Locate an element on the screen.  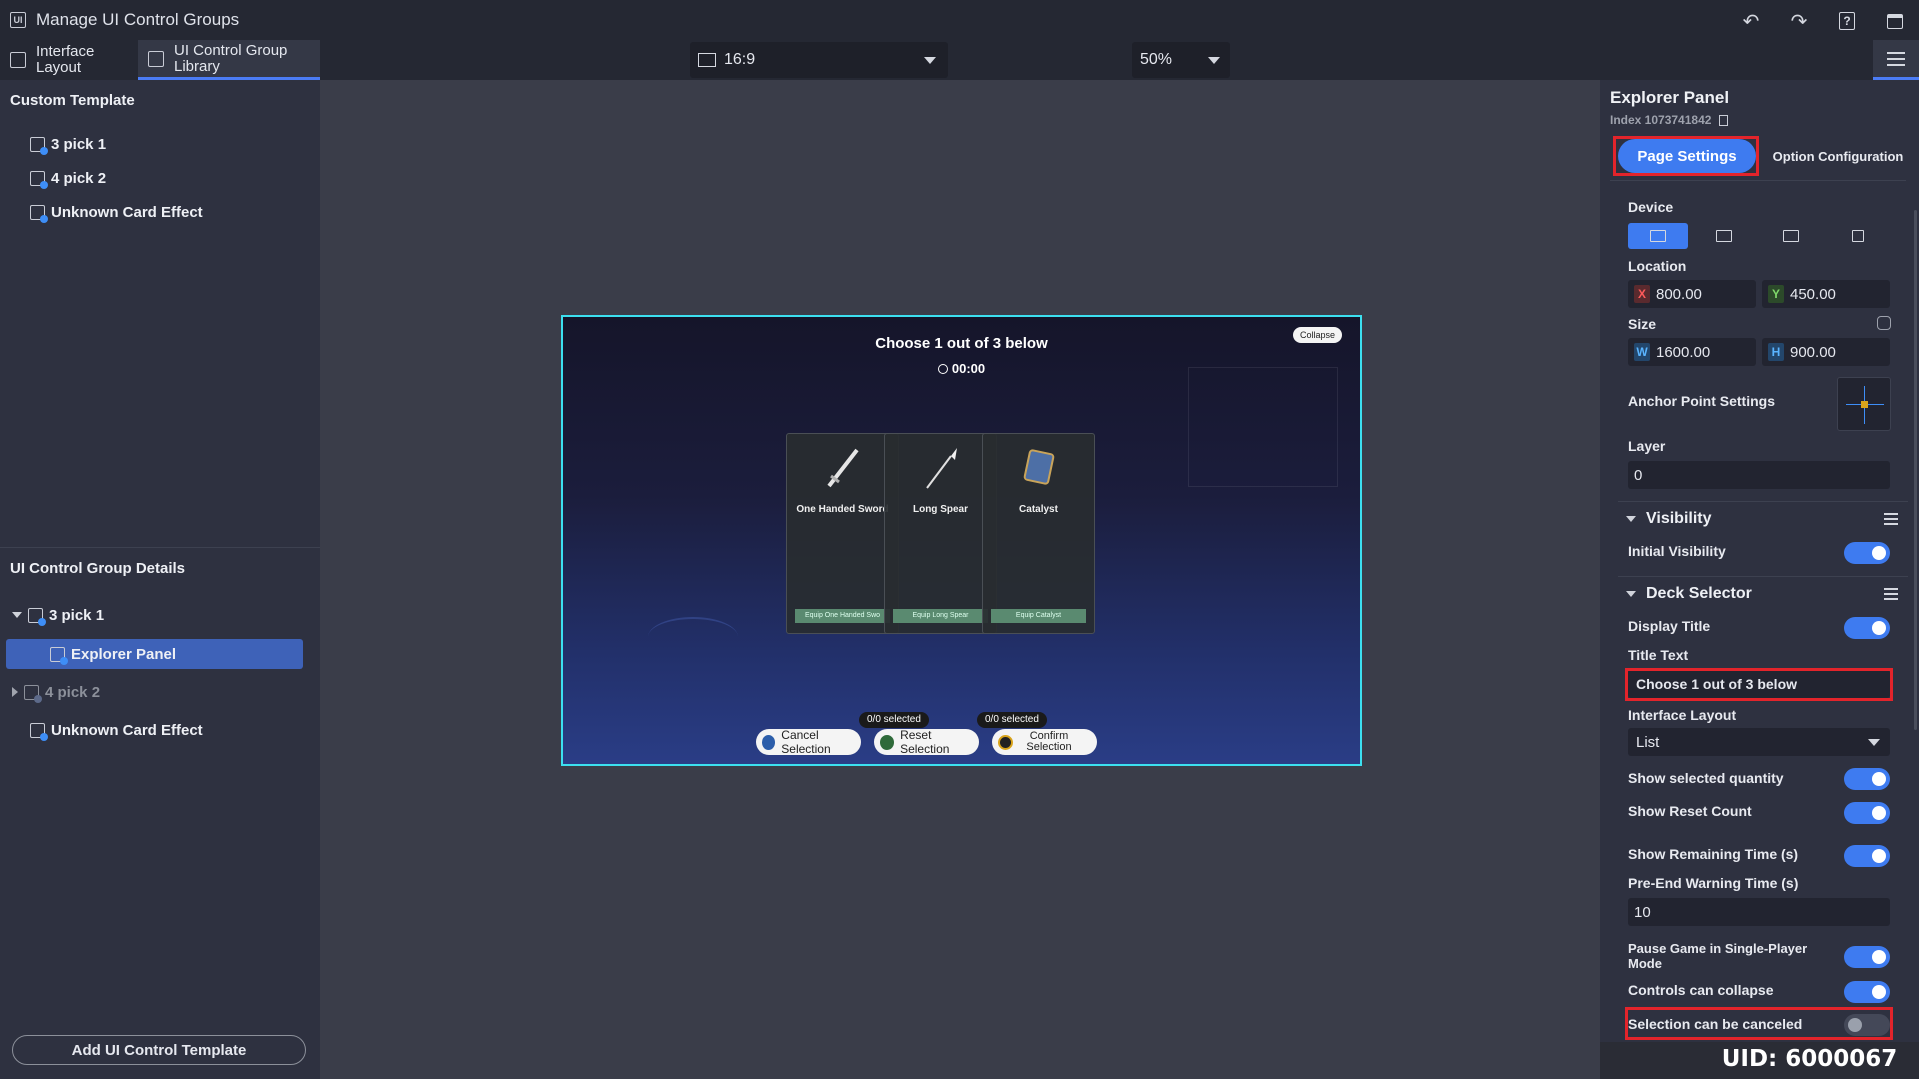
show-remaining-time-toggle is located at coordinates (1867, 856).